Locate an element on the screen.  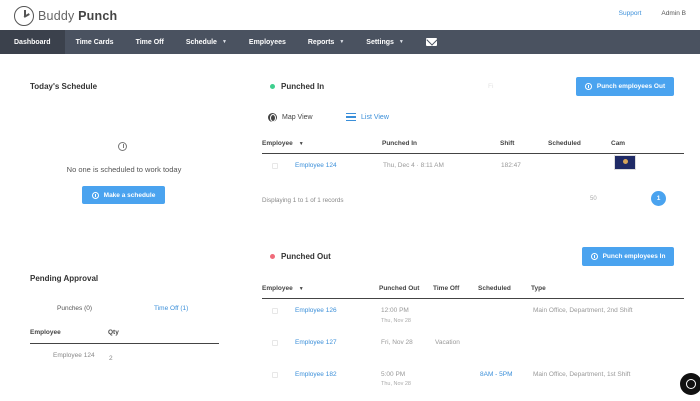
col-qty: Qty is located at coordinates (113, 332).